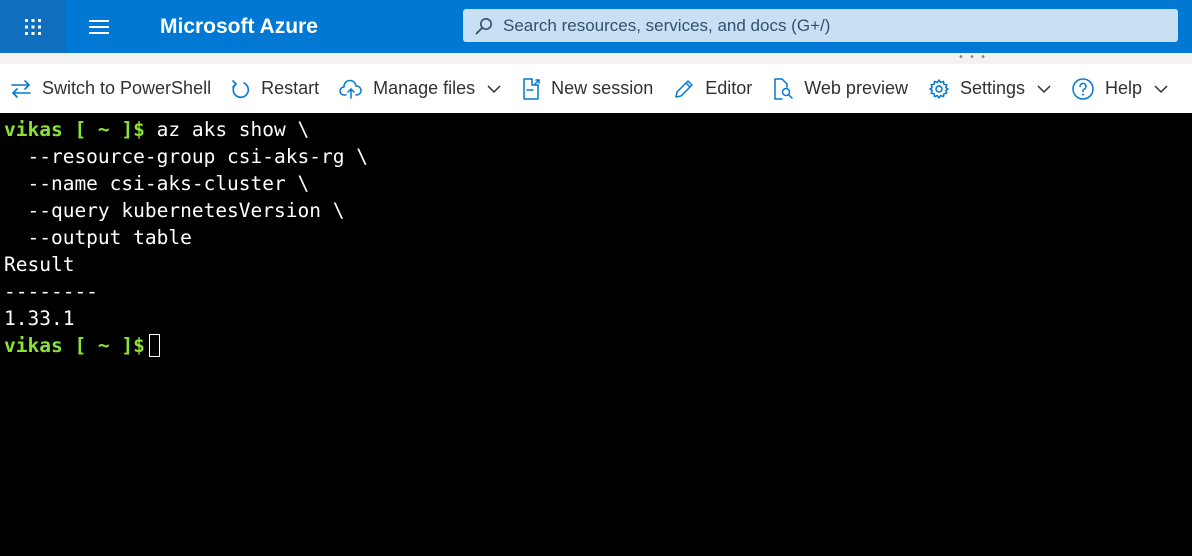 Image resolution: width=1192 pixels, height=556 pixels. I want to click on portal-header: Microsoft Azure, so click(596, 26).